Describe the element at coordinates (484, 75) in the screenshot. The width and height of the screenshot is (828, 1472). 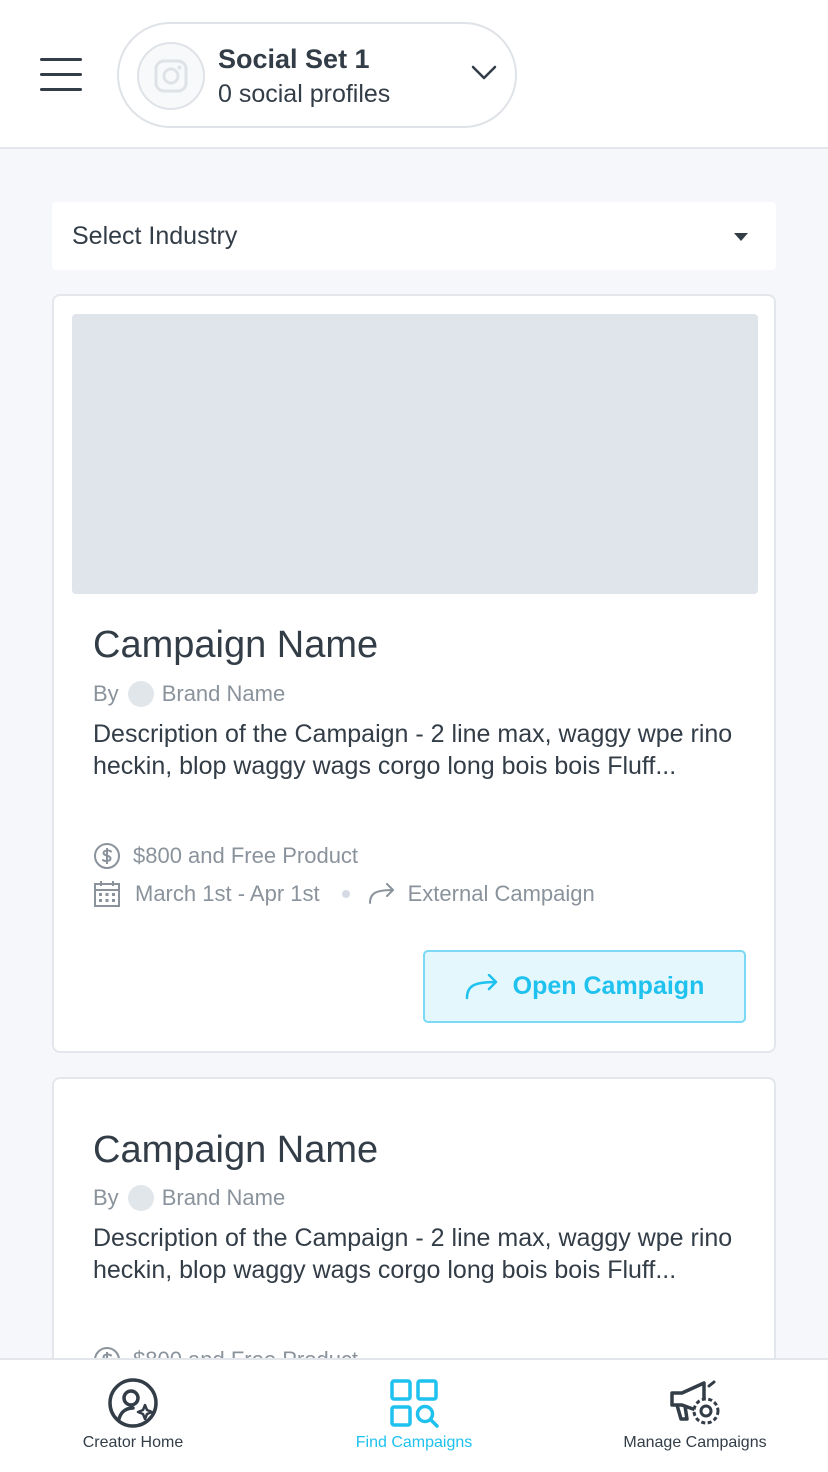
I see `chevron-down-icon` at that location.